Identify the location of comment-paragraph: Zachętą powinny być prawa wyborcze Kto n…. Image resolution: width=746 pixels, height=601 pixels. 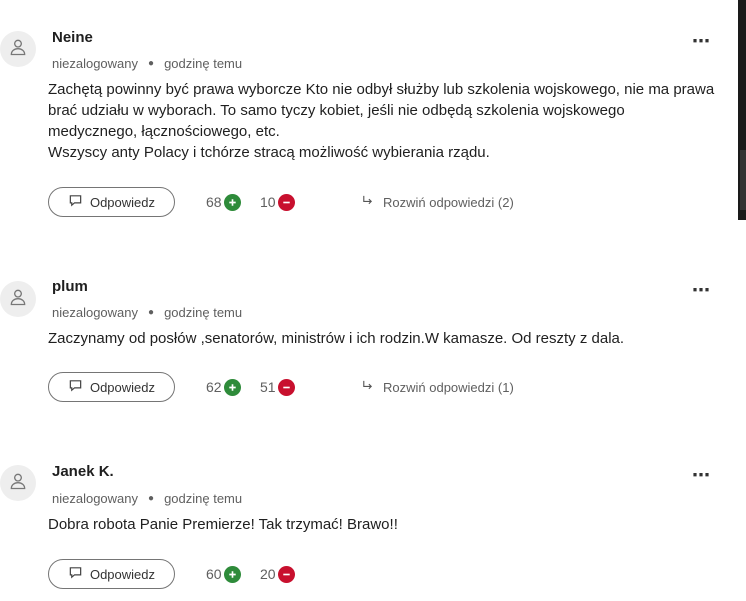
(381, 110).